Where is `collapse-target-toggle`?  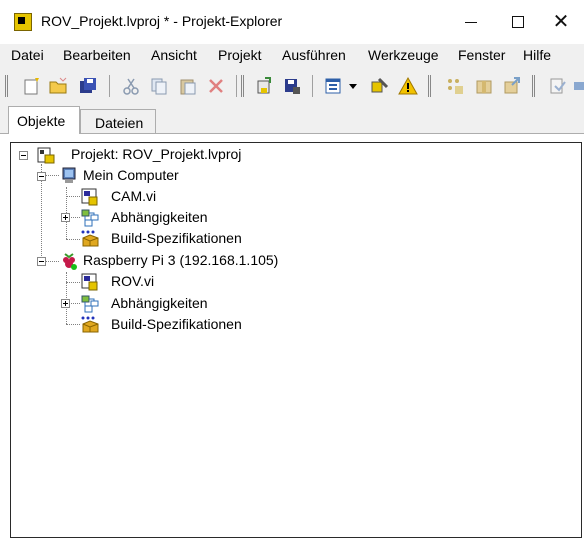
collapse-target-toggle is located at coordinates (41, 261).